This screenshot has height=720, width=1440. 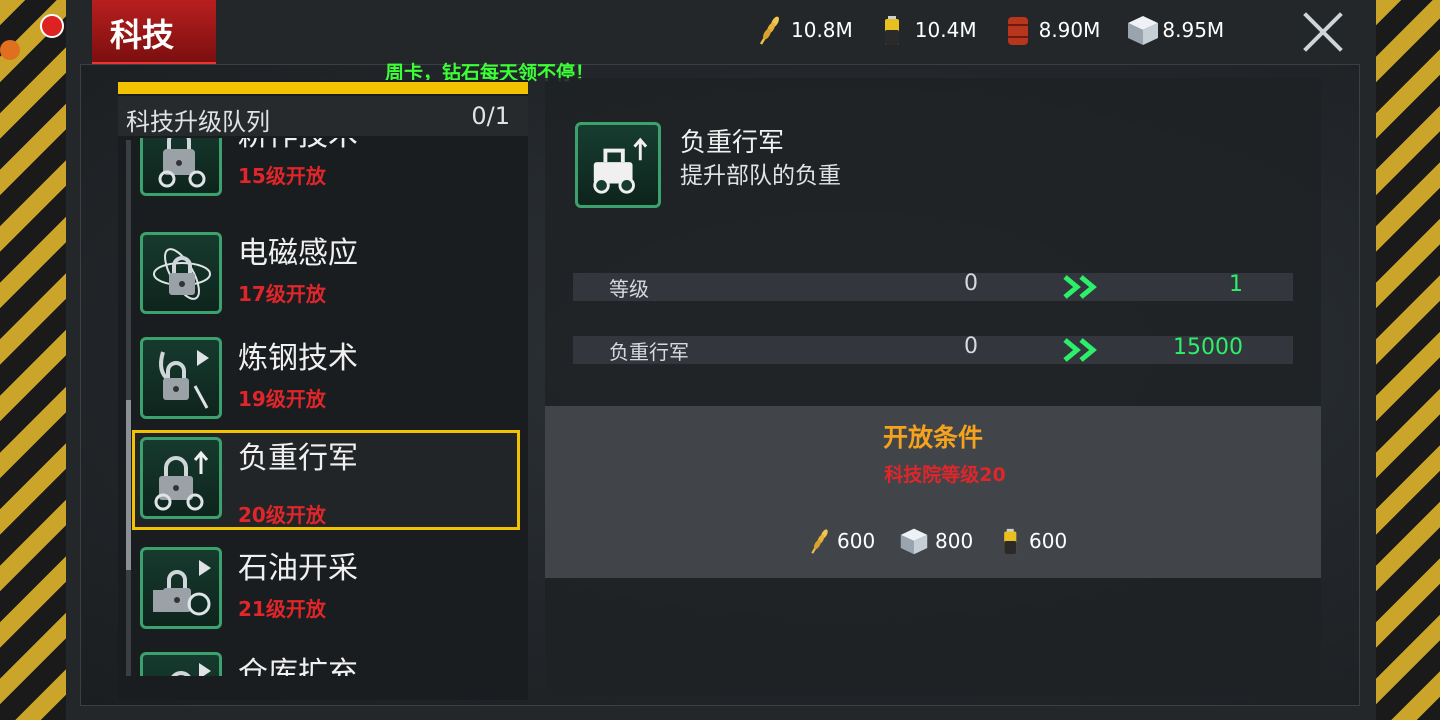 I want to click on detail-description: 提升部队的负重, so click(x=760, y=176).